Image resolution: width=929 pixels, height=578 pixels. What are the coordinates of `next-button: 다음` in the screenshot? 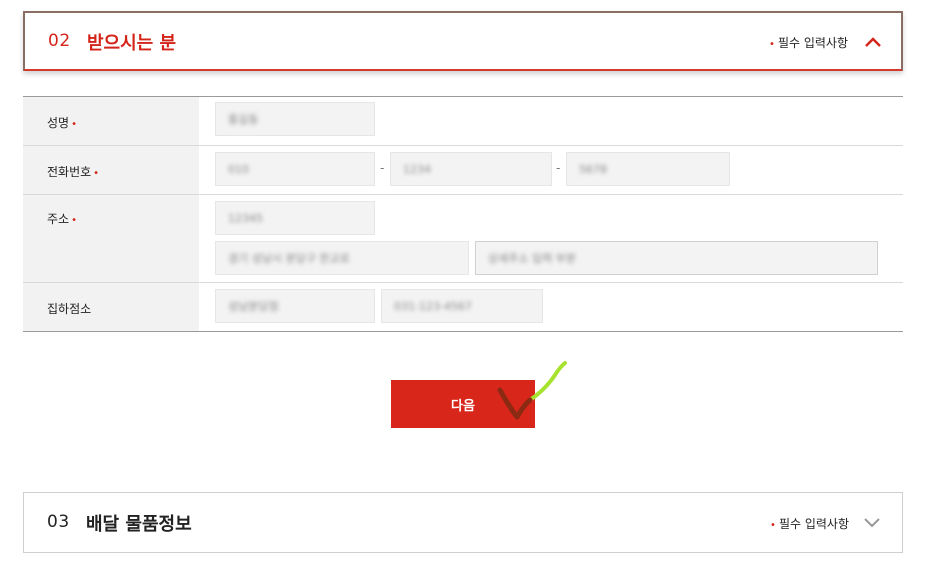 It's located at (463, 404).